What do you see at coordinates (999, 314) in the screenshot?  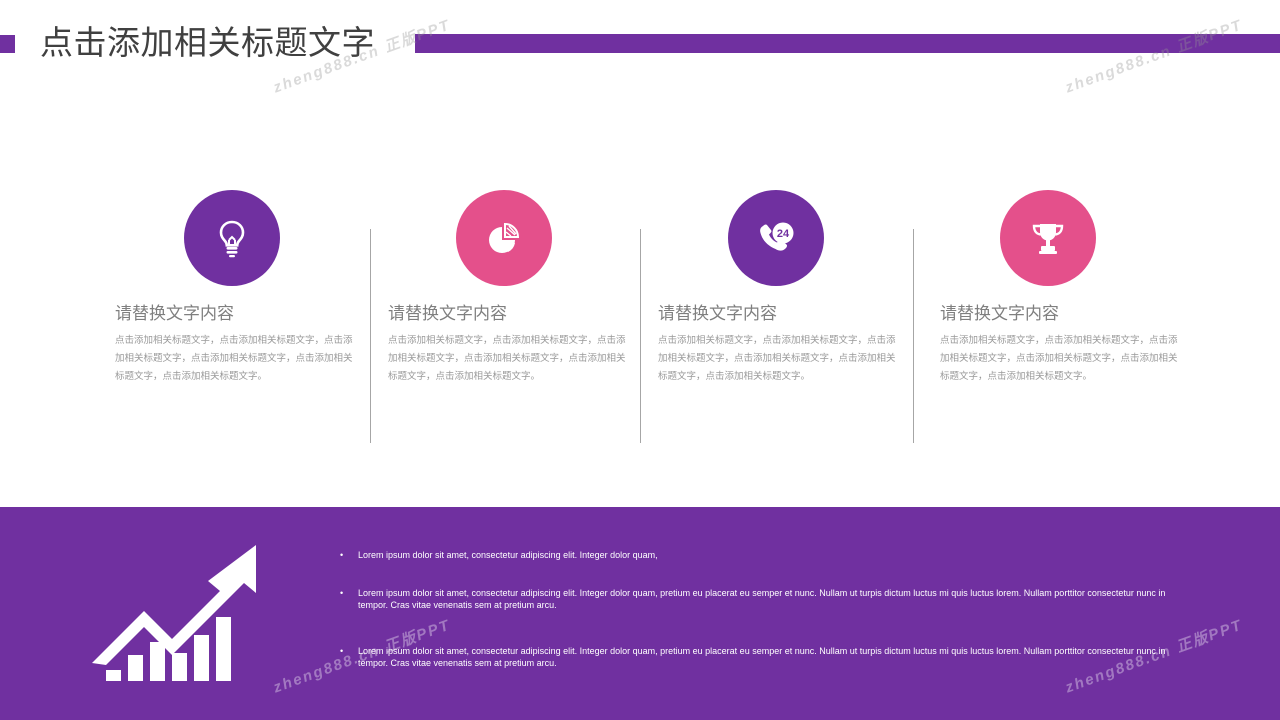 I see `feature-title-4: 请替换文字内容` at bounding box center [999, 314].